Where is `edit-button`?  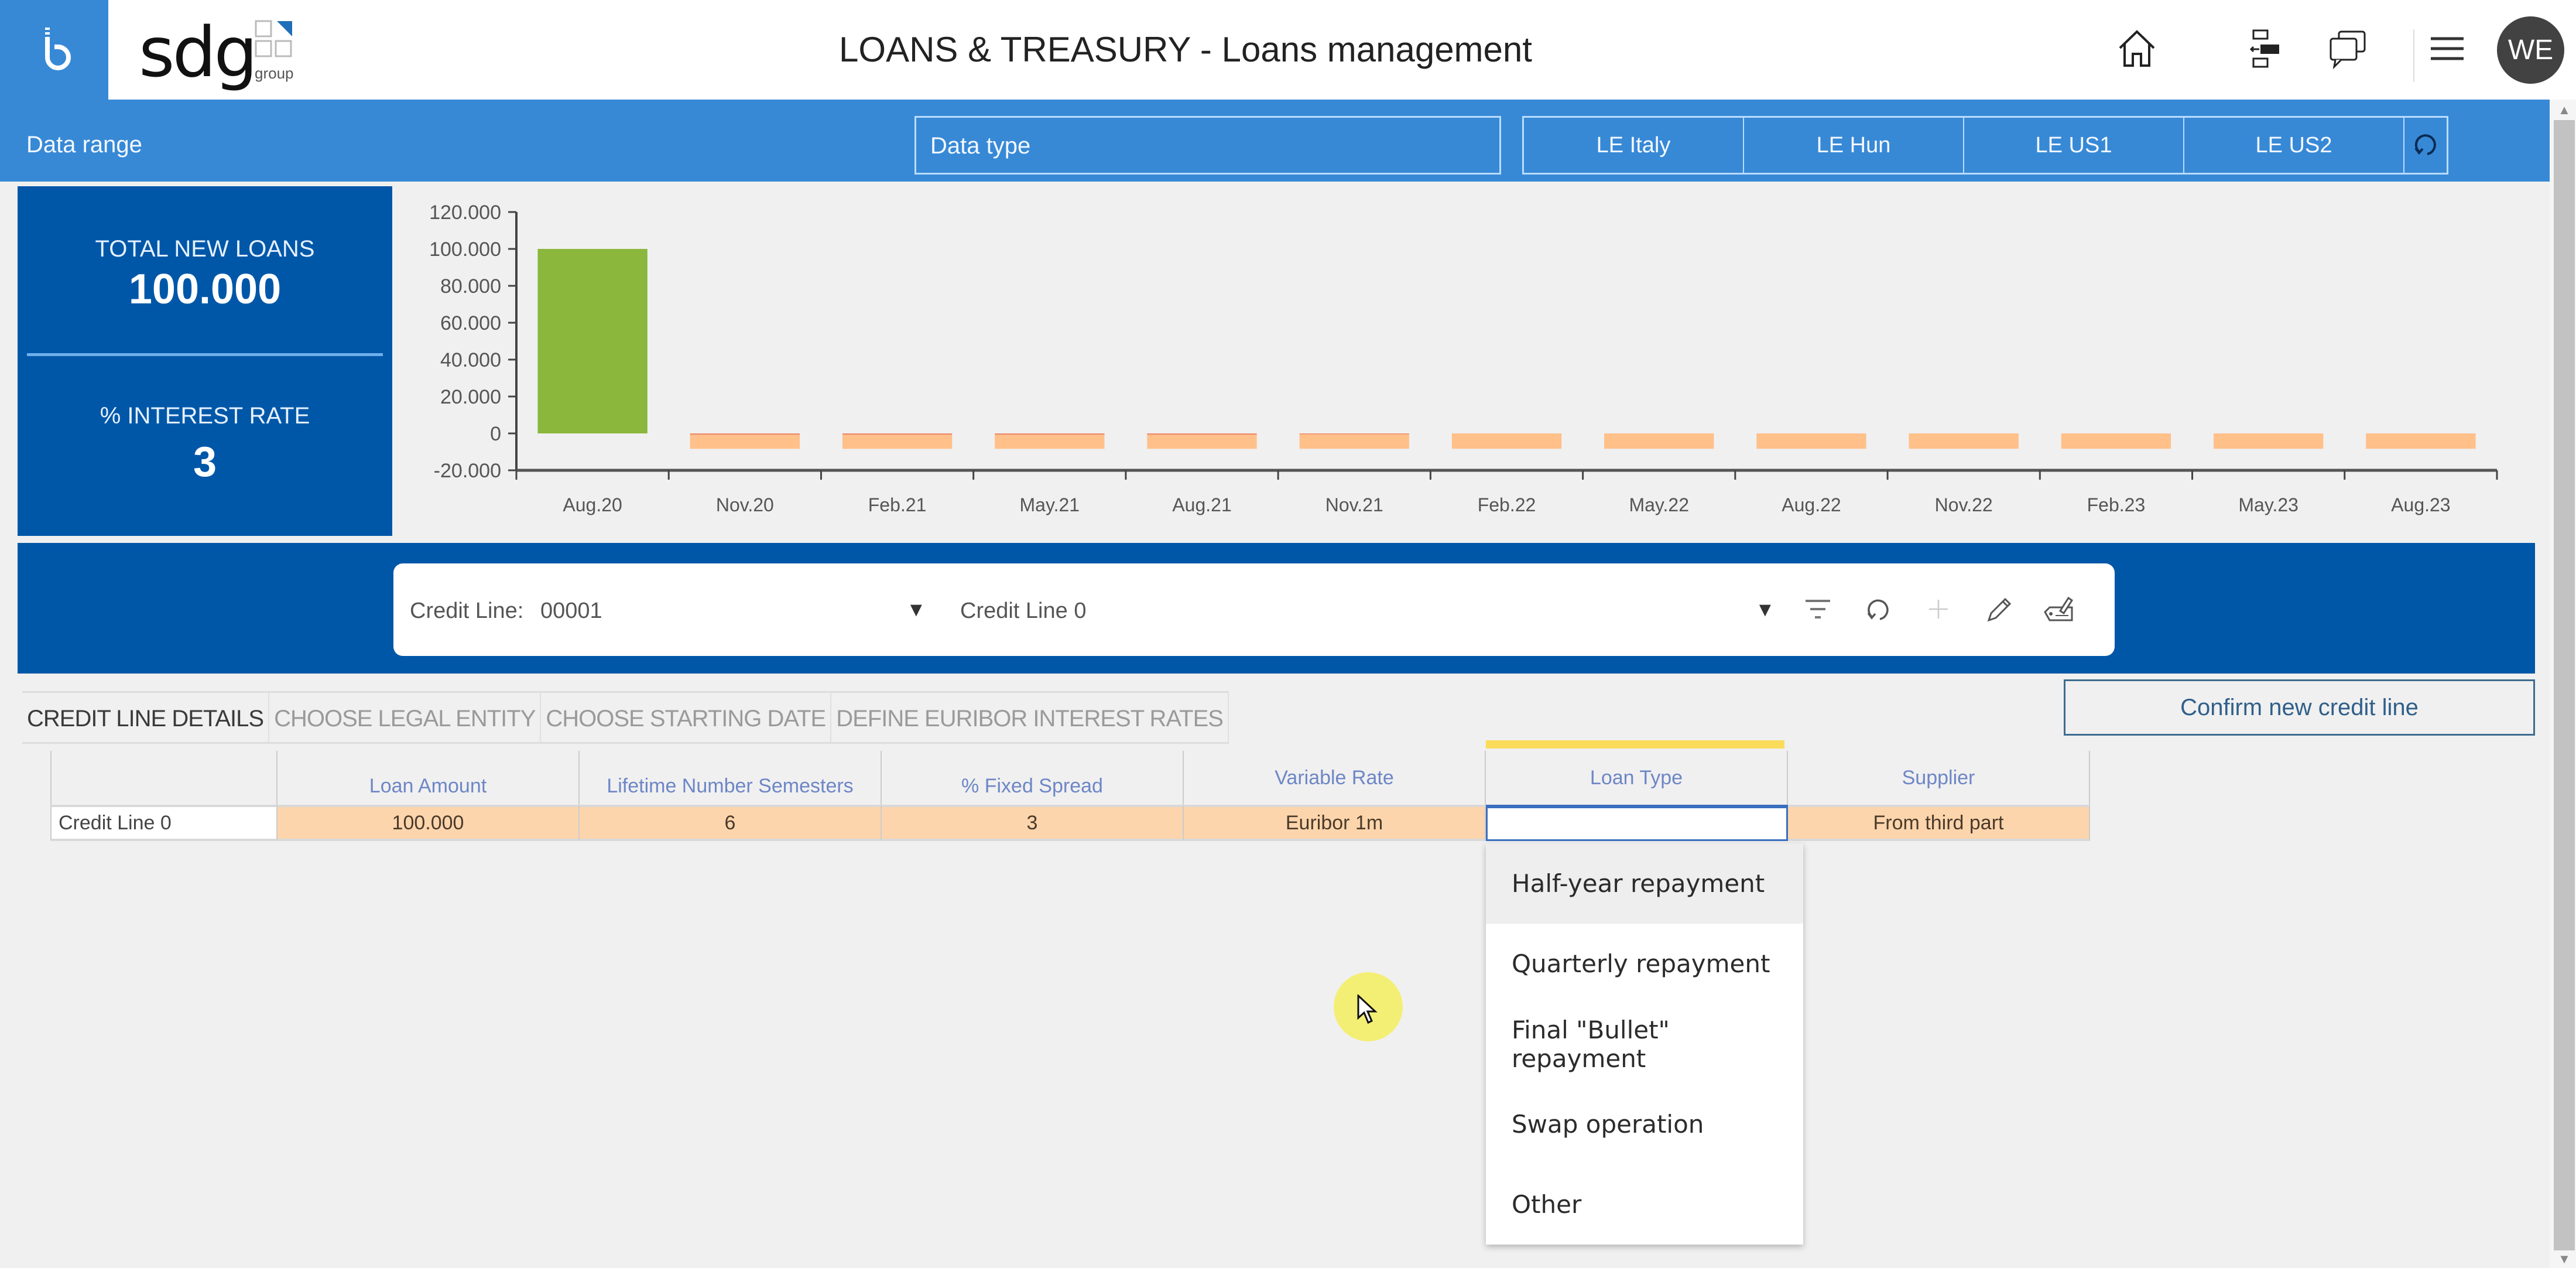
edit-button is located at coordinates (1998, 610).